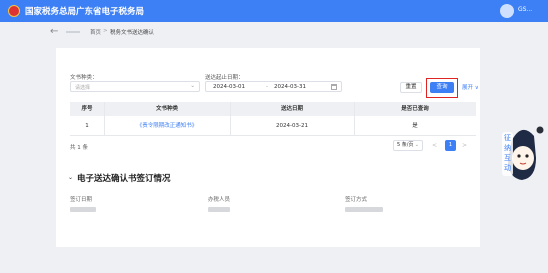 Image resolution: width=548 pixels, height=273 pixels. I want to click on page-size-value: 5 条/页, so click(405, 145).